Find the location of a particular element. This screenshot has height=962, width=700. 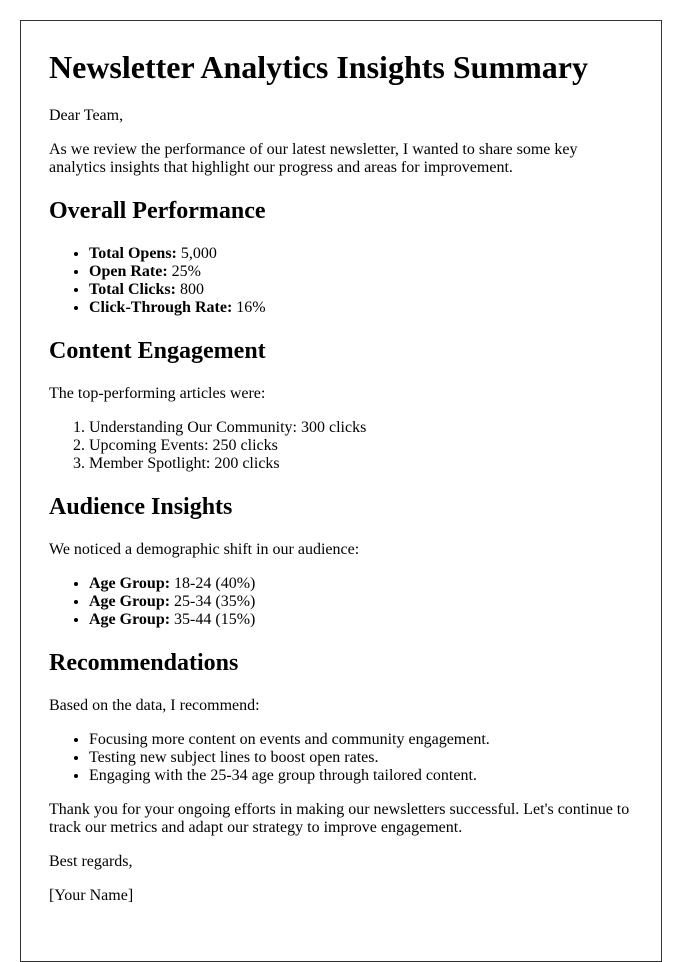

metric-item: Click-Through Rate: 16% is located at coordinates (361, 308).